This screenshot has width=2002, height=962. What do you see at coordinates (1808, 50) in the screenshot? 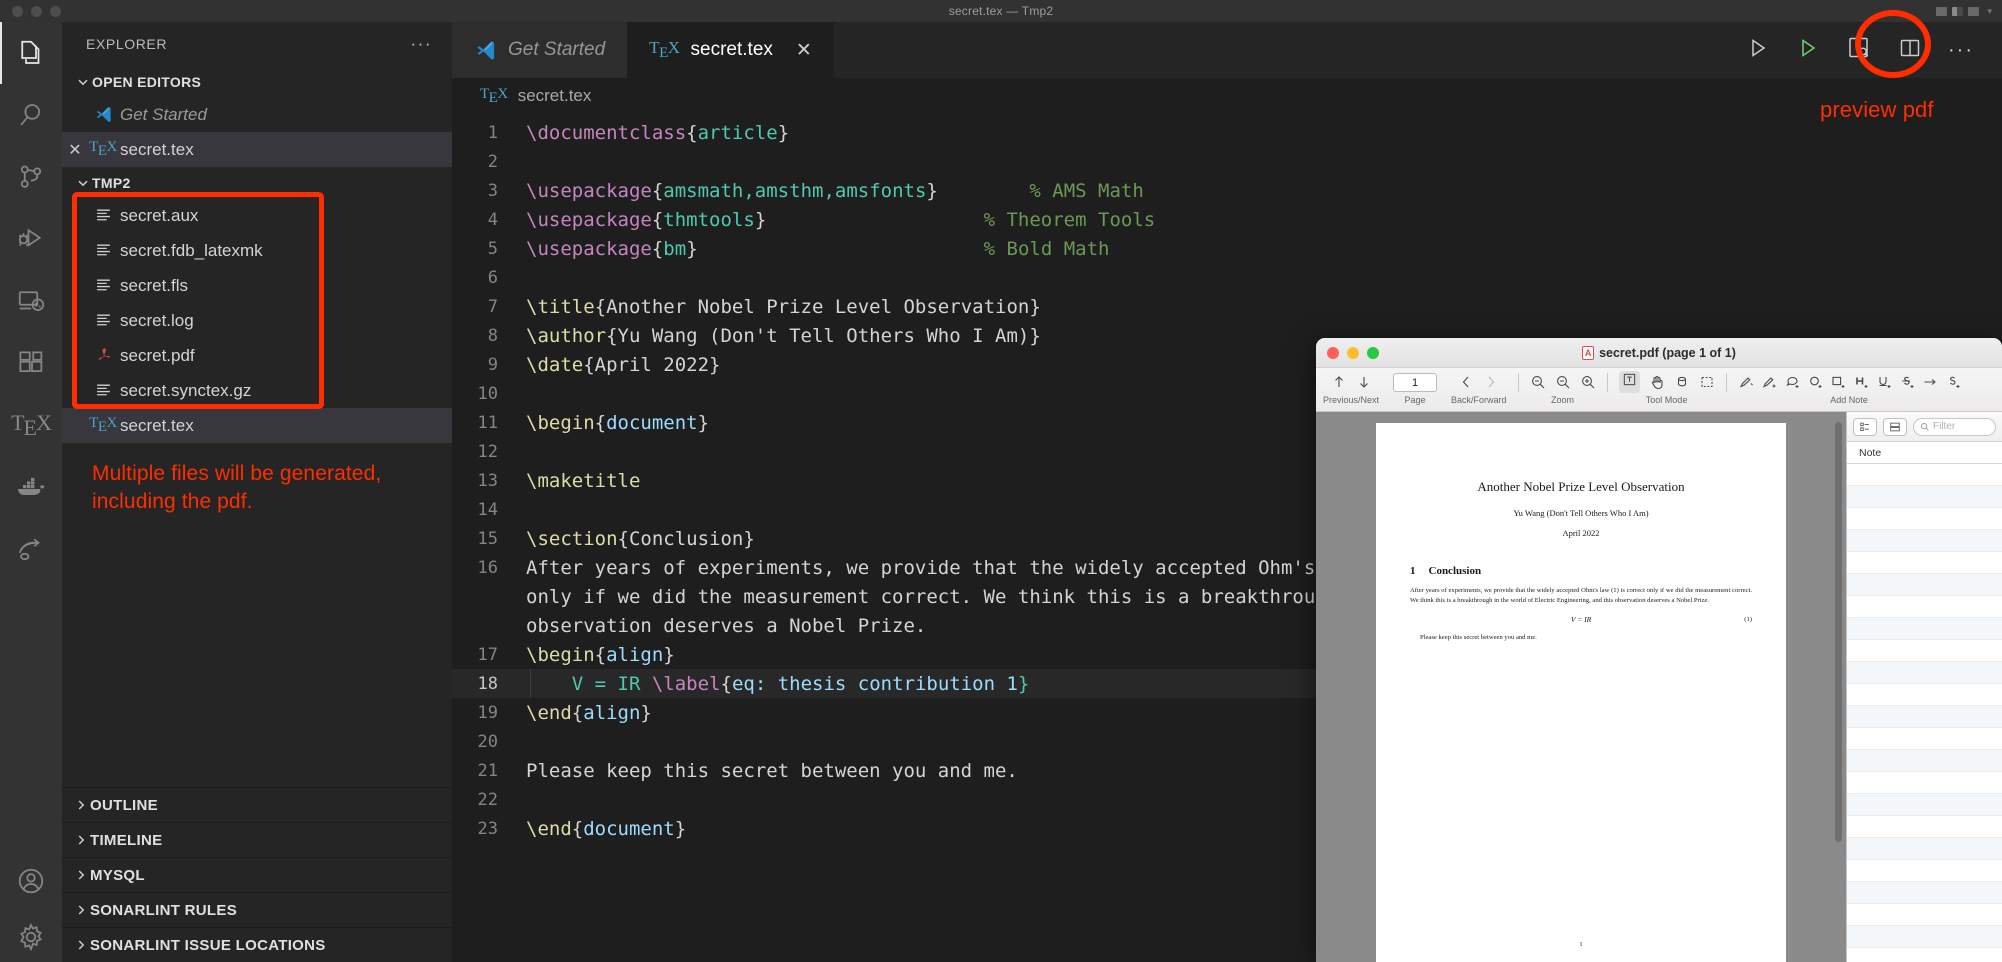
I see `run-build-button` at bounding box center [1808, 50].